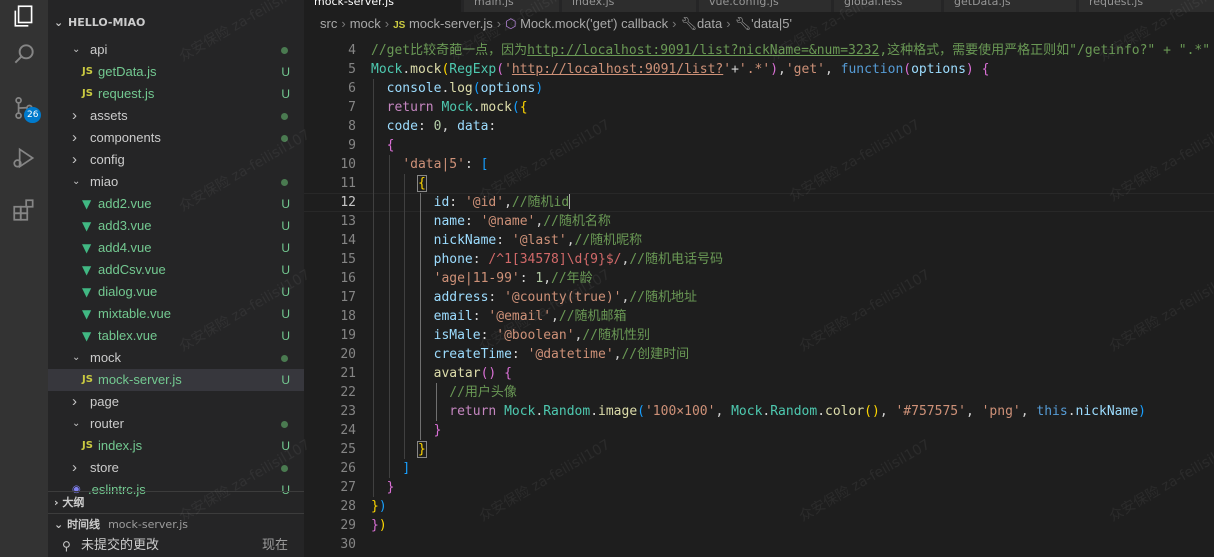  Describe the element at coordinates (792, 468) in the screenshot. I see `code-line: ]` at that location.